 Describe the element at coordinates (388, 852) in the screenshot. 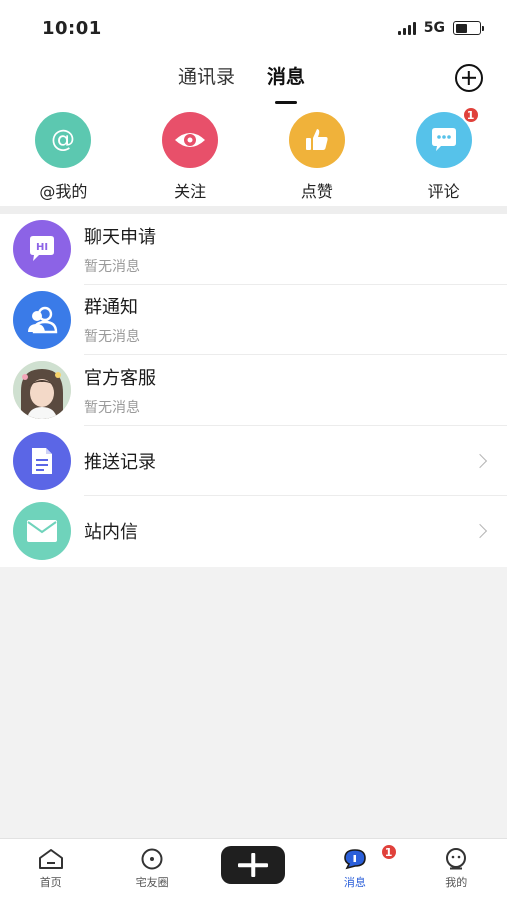

I see `message-badge: 1` at that location.